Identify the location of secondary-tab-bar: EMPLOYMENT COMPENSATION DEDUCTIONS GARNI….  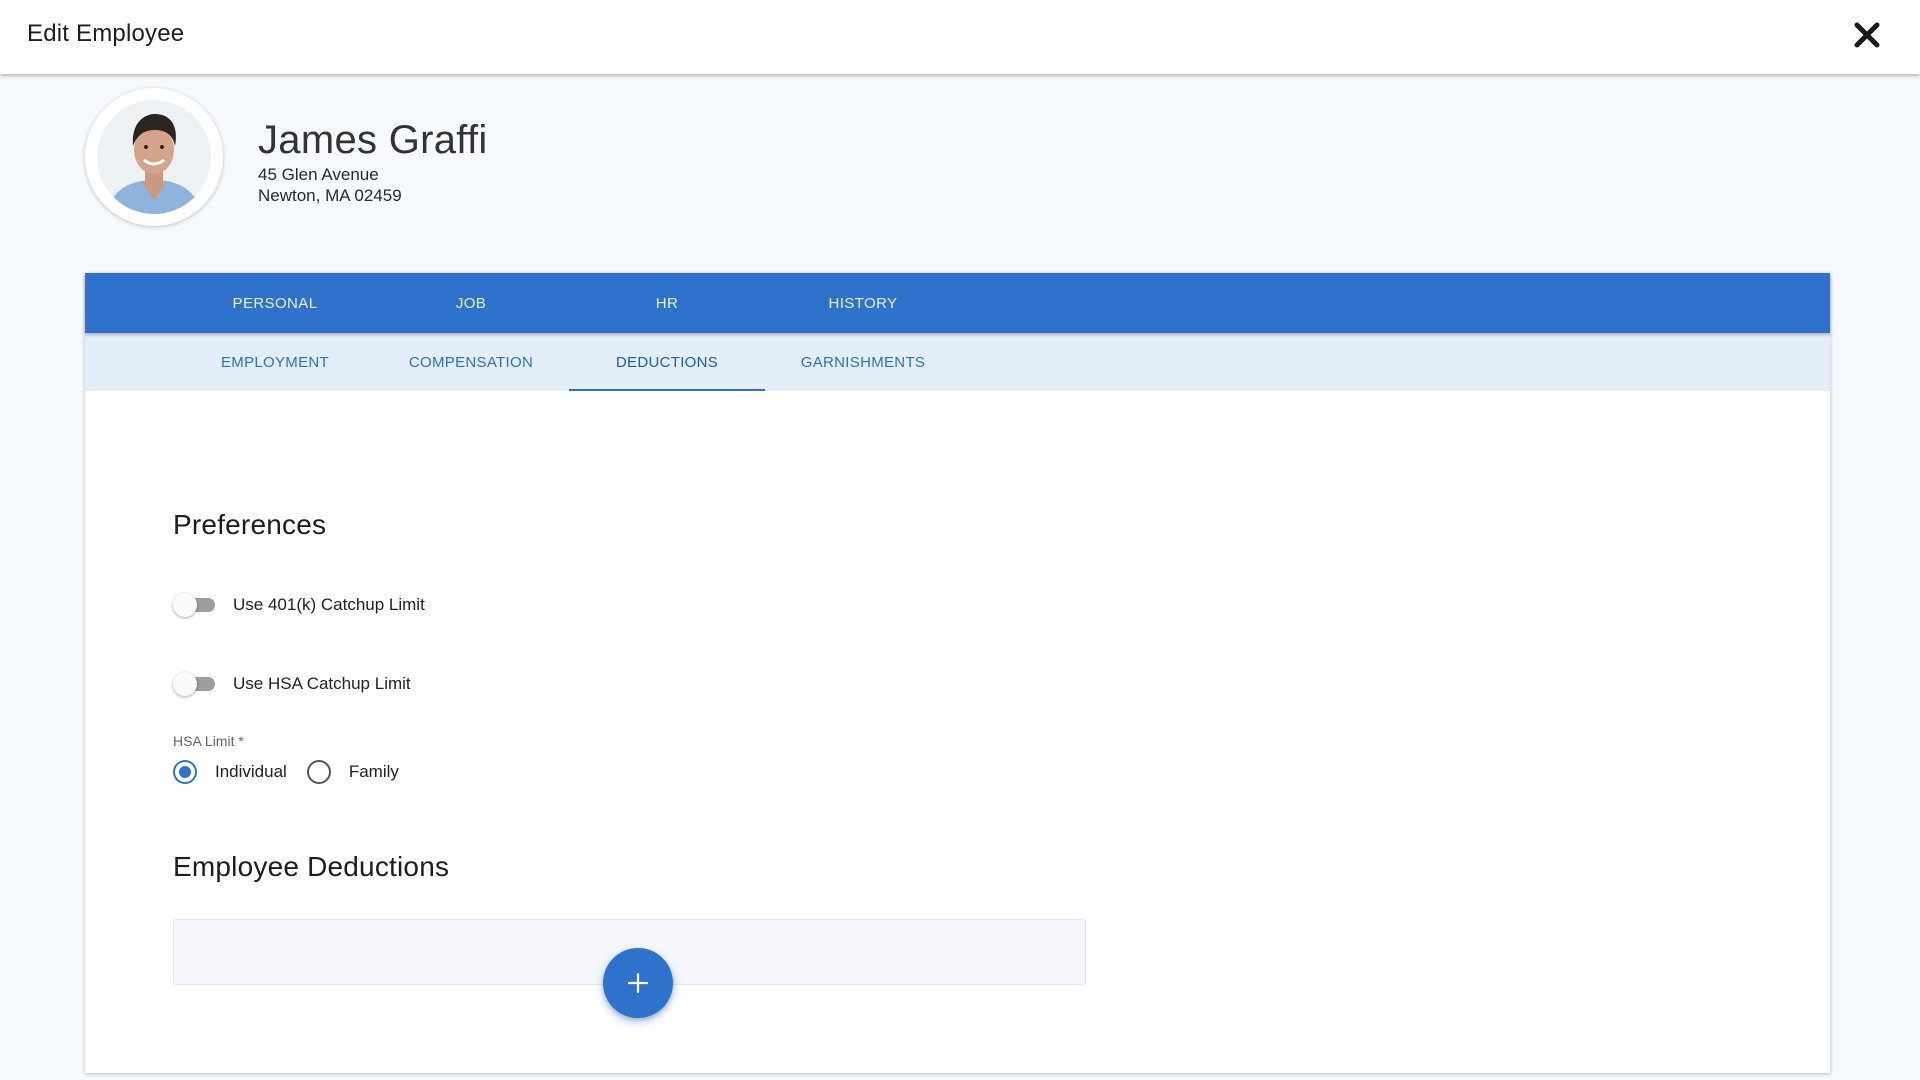
(957, 362).